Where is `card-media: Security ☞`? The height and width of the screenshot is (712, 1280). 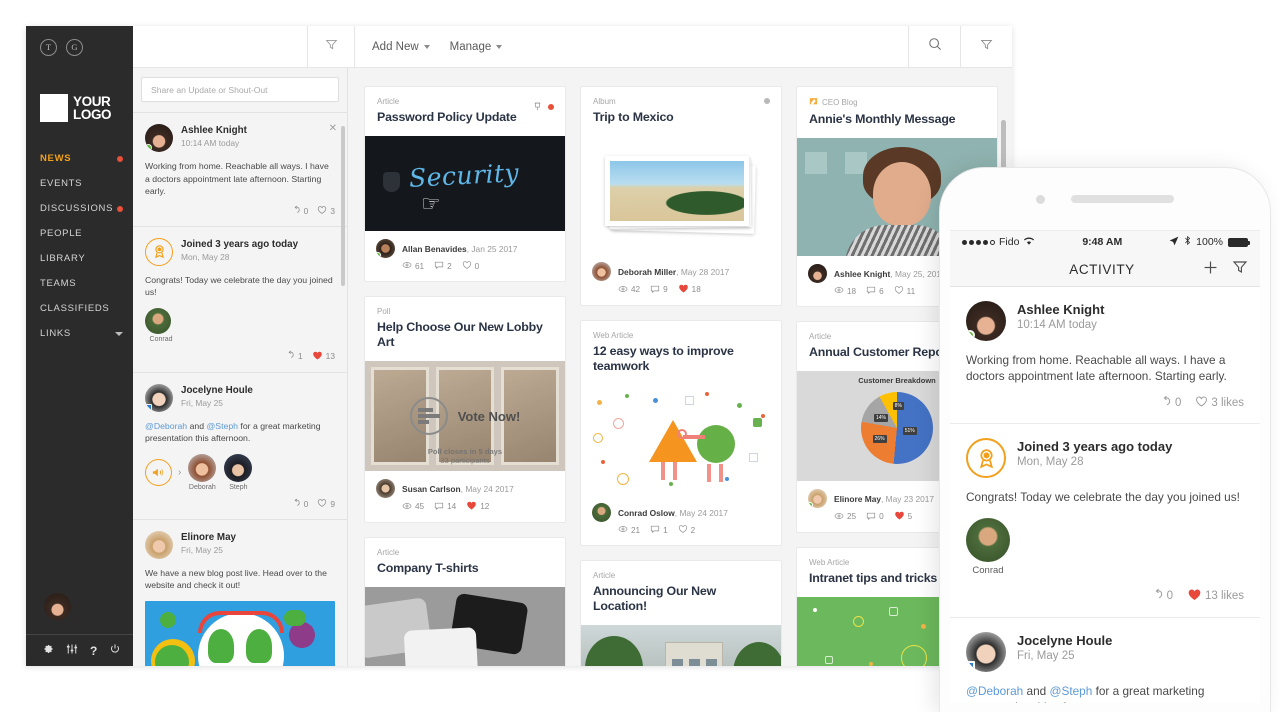
card-media: Security ☞ is located at coordinates (465, 183).